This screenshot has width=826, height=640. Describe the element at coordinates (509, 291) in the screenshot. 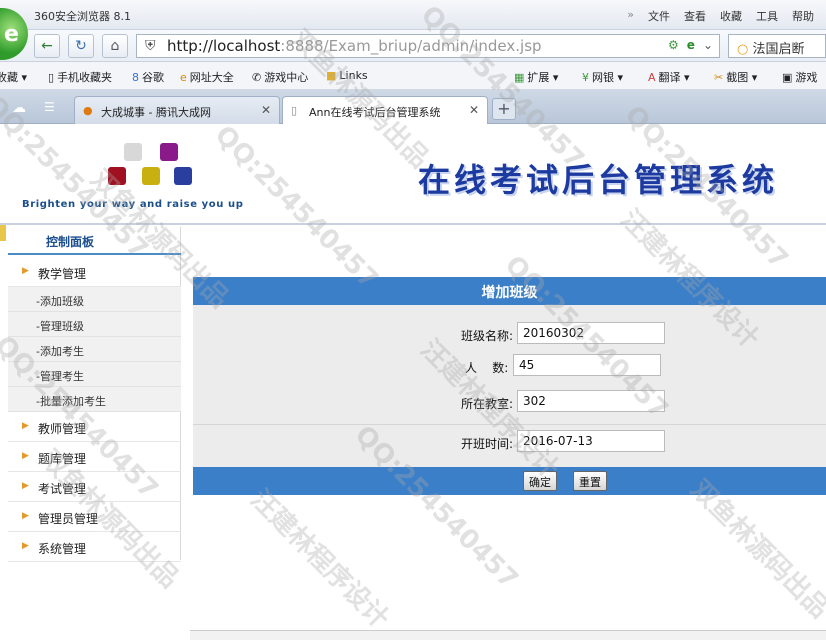

I see `form-title: 增加班级` at that location.